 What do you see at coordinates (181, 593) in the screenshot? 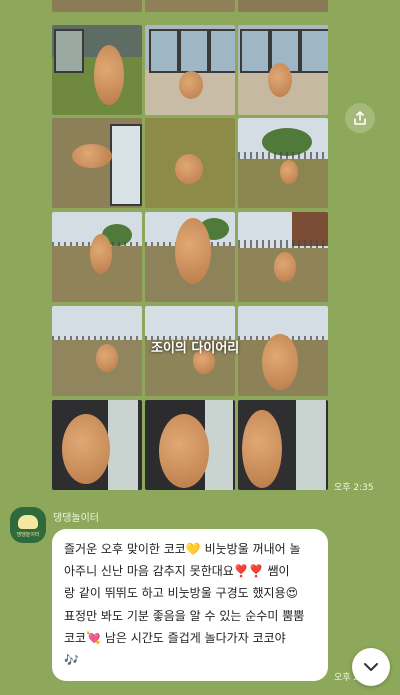
I see `message-line: 랑 같이 뛰뛰도 하고 비눗방울 구경도 했지용😍` at bounding box center [181, 593].